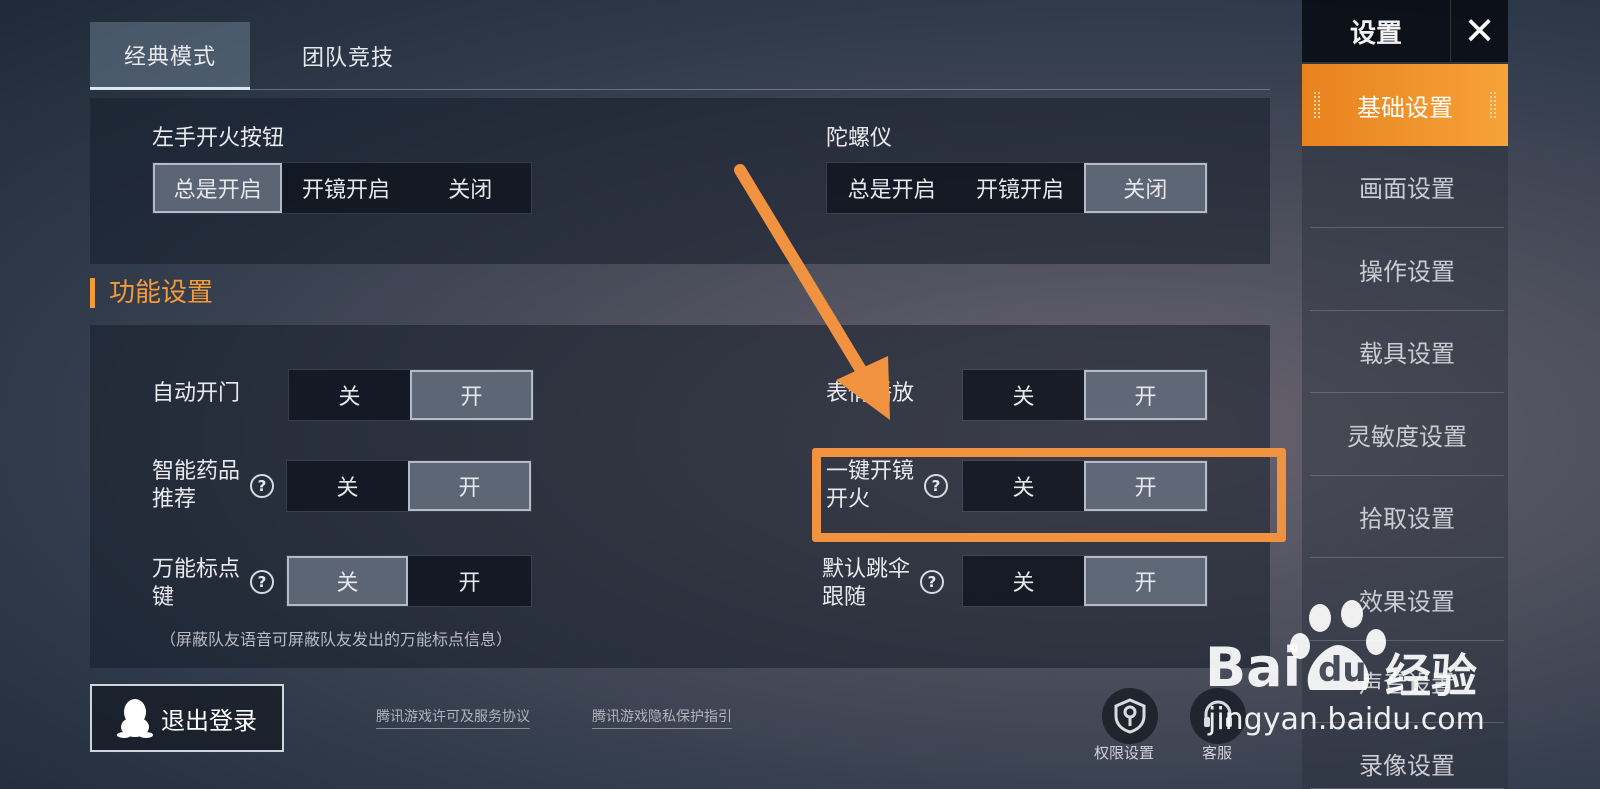 Image resolution: width=1600 pixels, height=789 pixels. What do you see at coordinates (218, 138) in the screenshot?
I see `left-fire-label: 左手开火按钮` at bounding box center [218, 138].